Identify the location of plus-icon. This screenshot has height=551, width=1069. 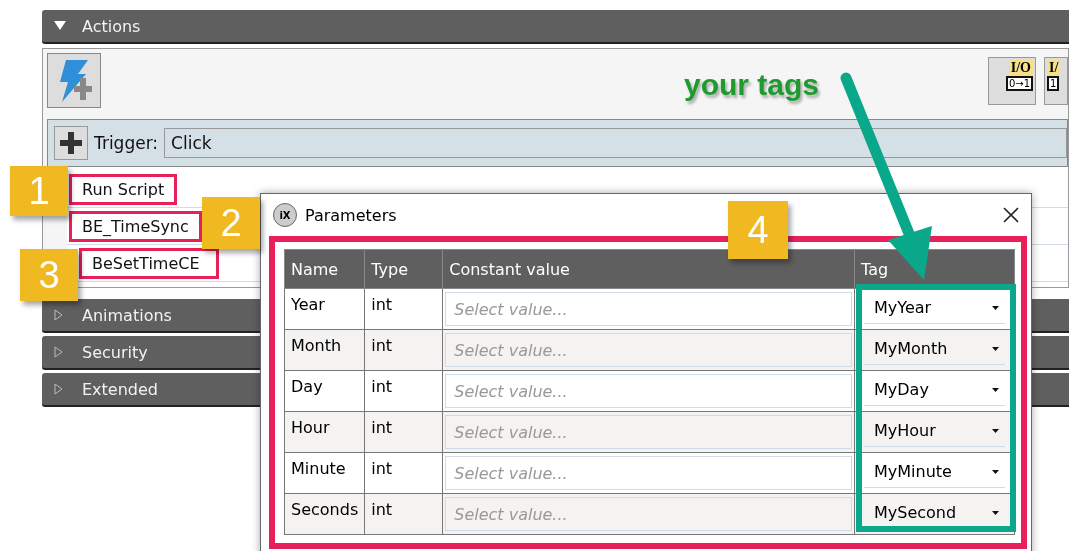
(71, 143).